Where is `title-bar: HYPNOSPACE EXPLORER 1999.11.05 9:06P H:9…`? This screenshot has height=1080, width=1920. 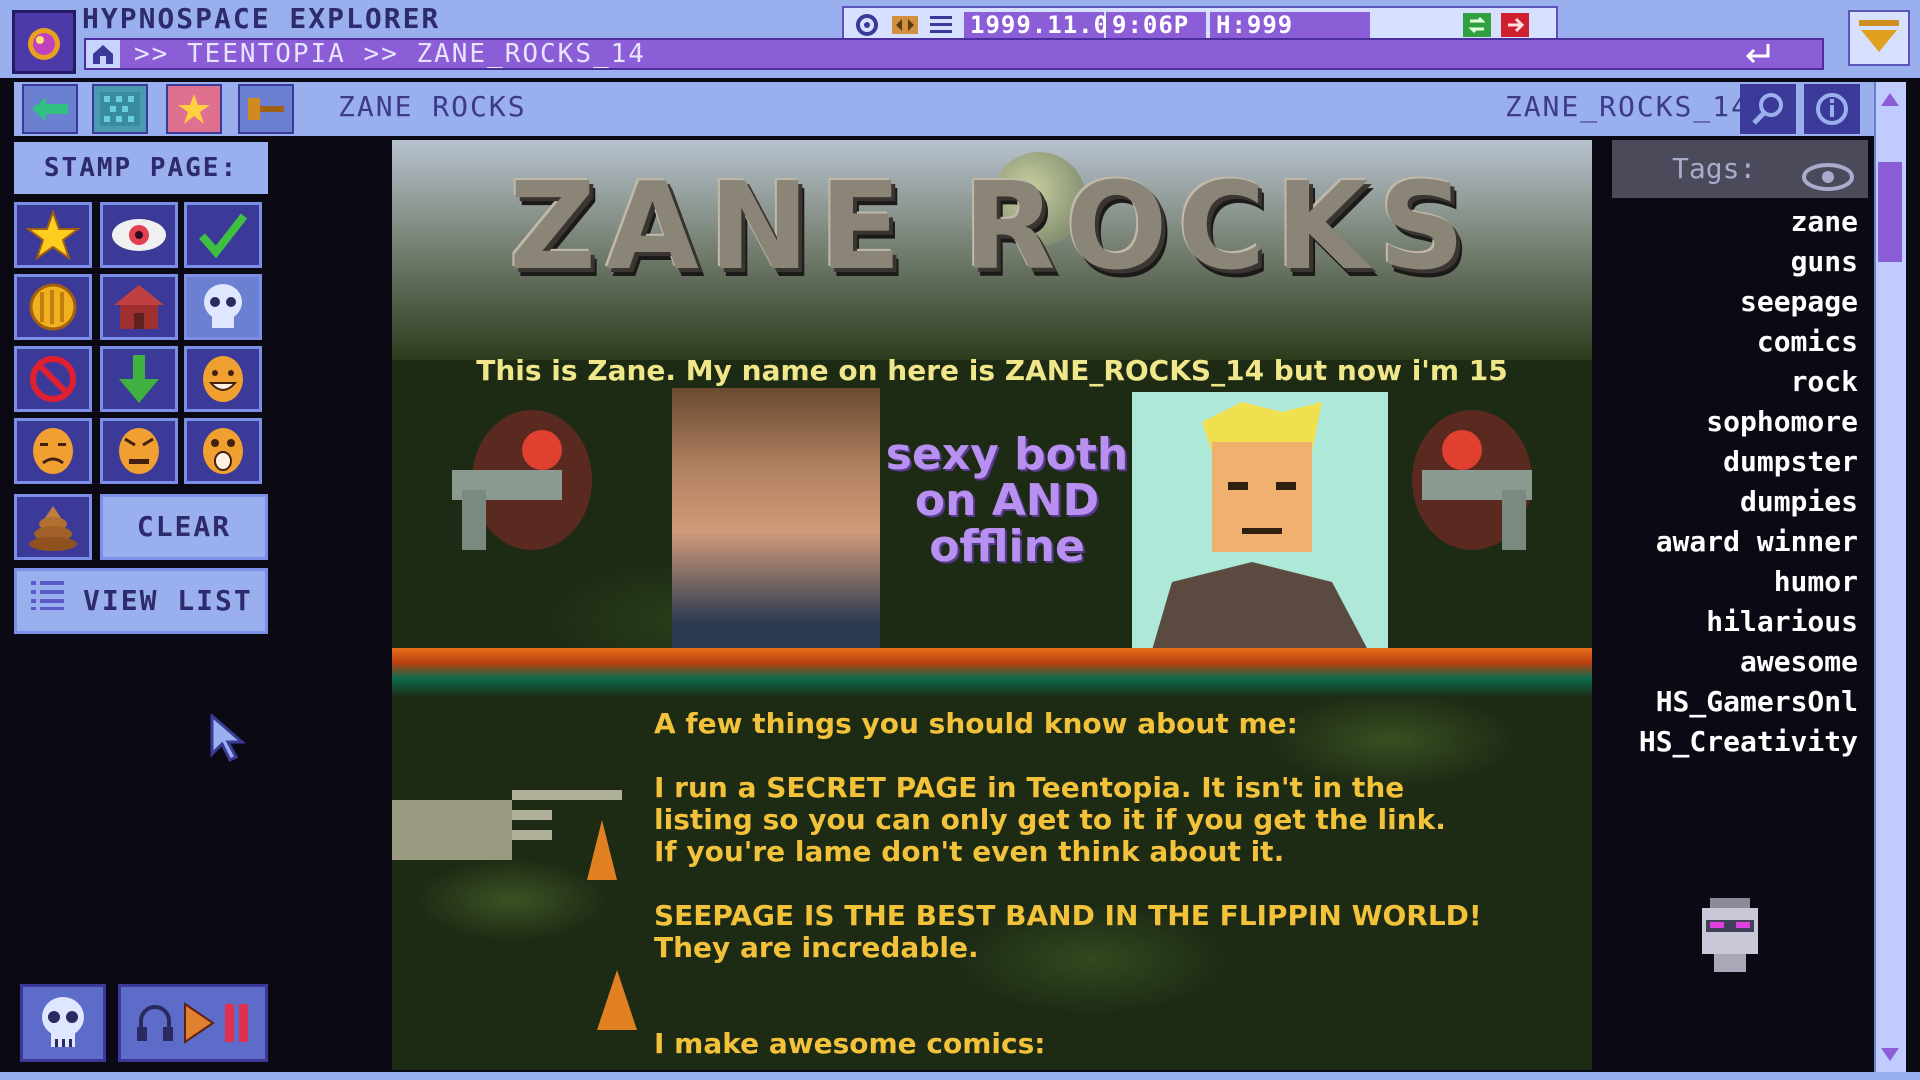 title-bar: HYPNOSPACE EXPLORER 1999.11.05 9:06P H:9… is located at coordinates (960, 39).